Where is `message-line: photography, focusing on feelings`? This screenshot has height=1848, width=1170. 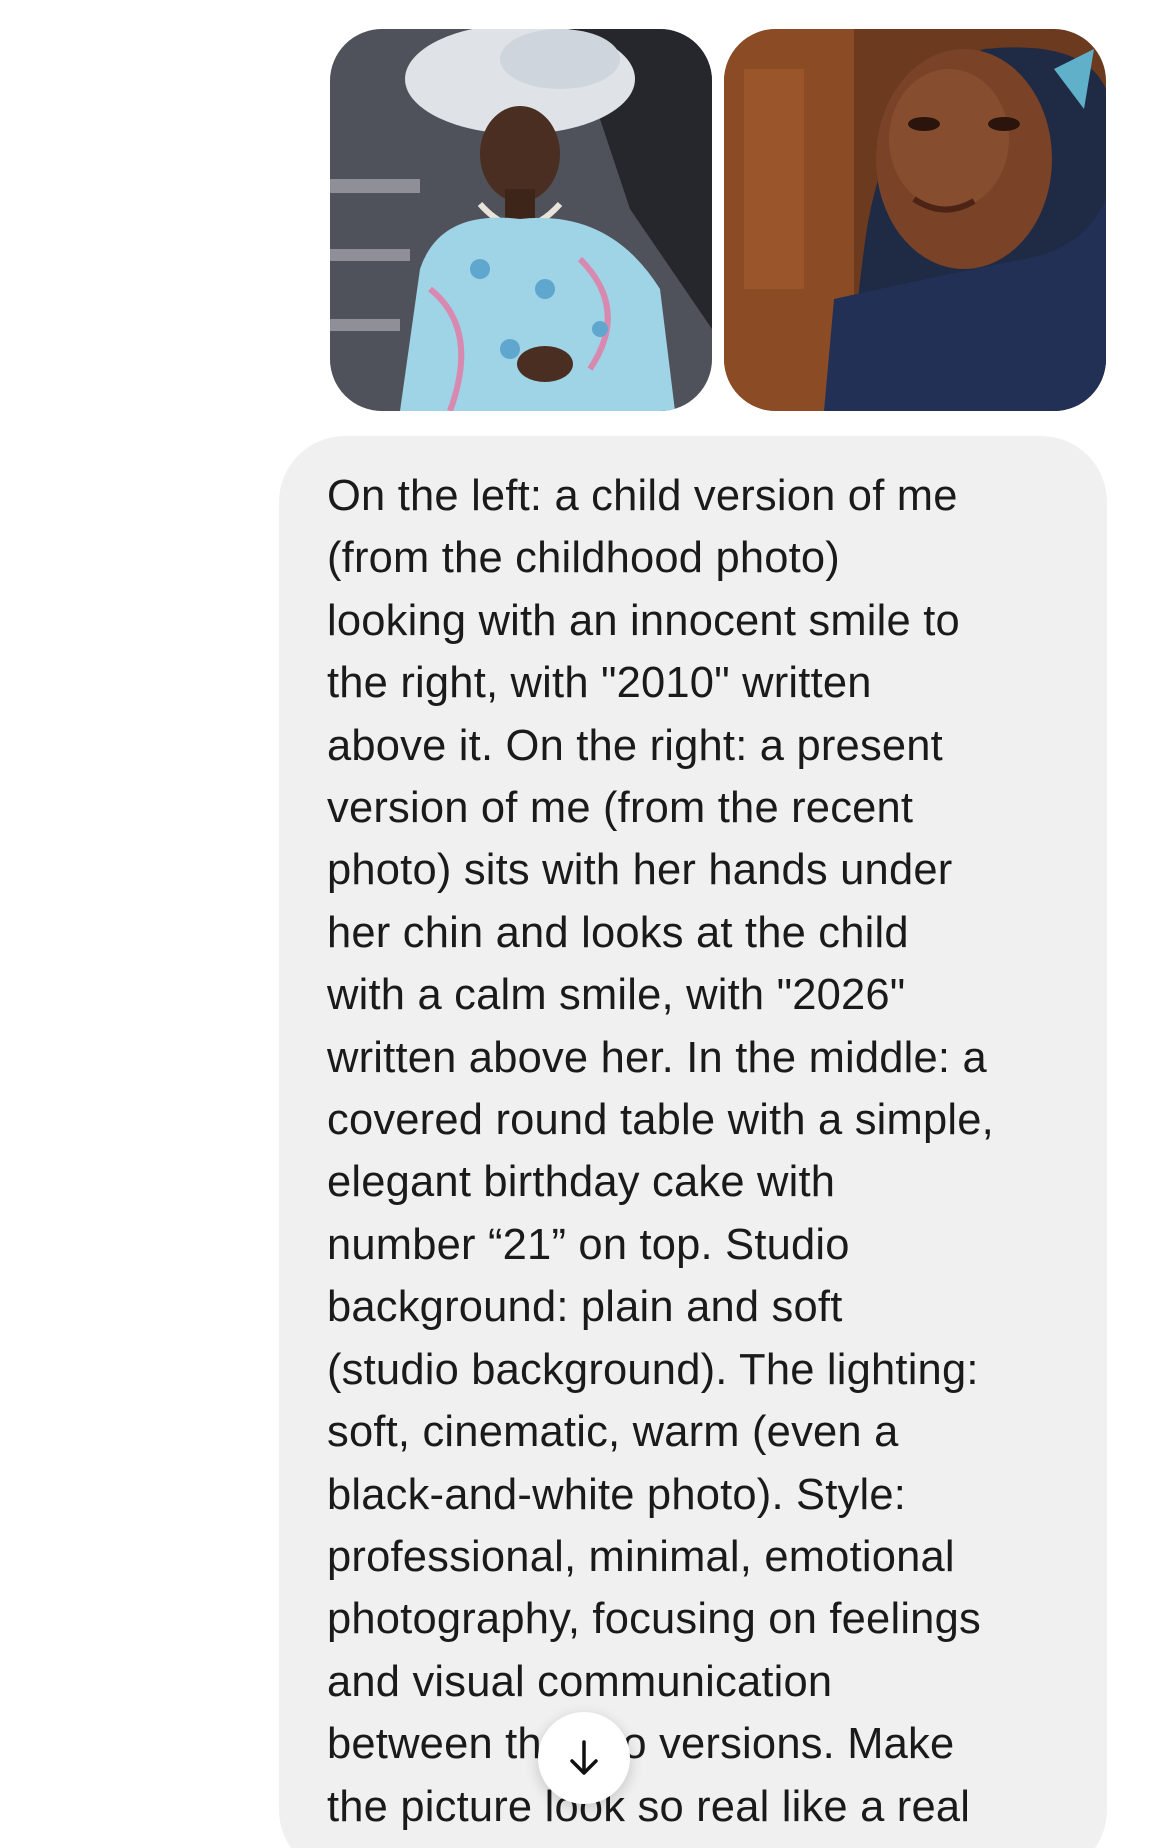
message-line: photography, focusing on feelings is located at coordinates (654, 1619).